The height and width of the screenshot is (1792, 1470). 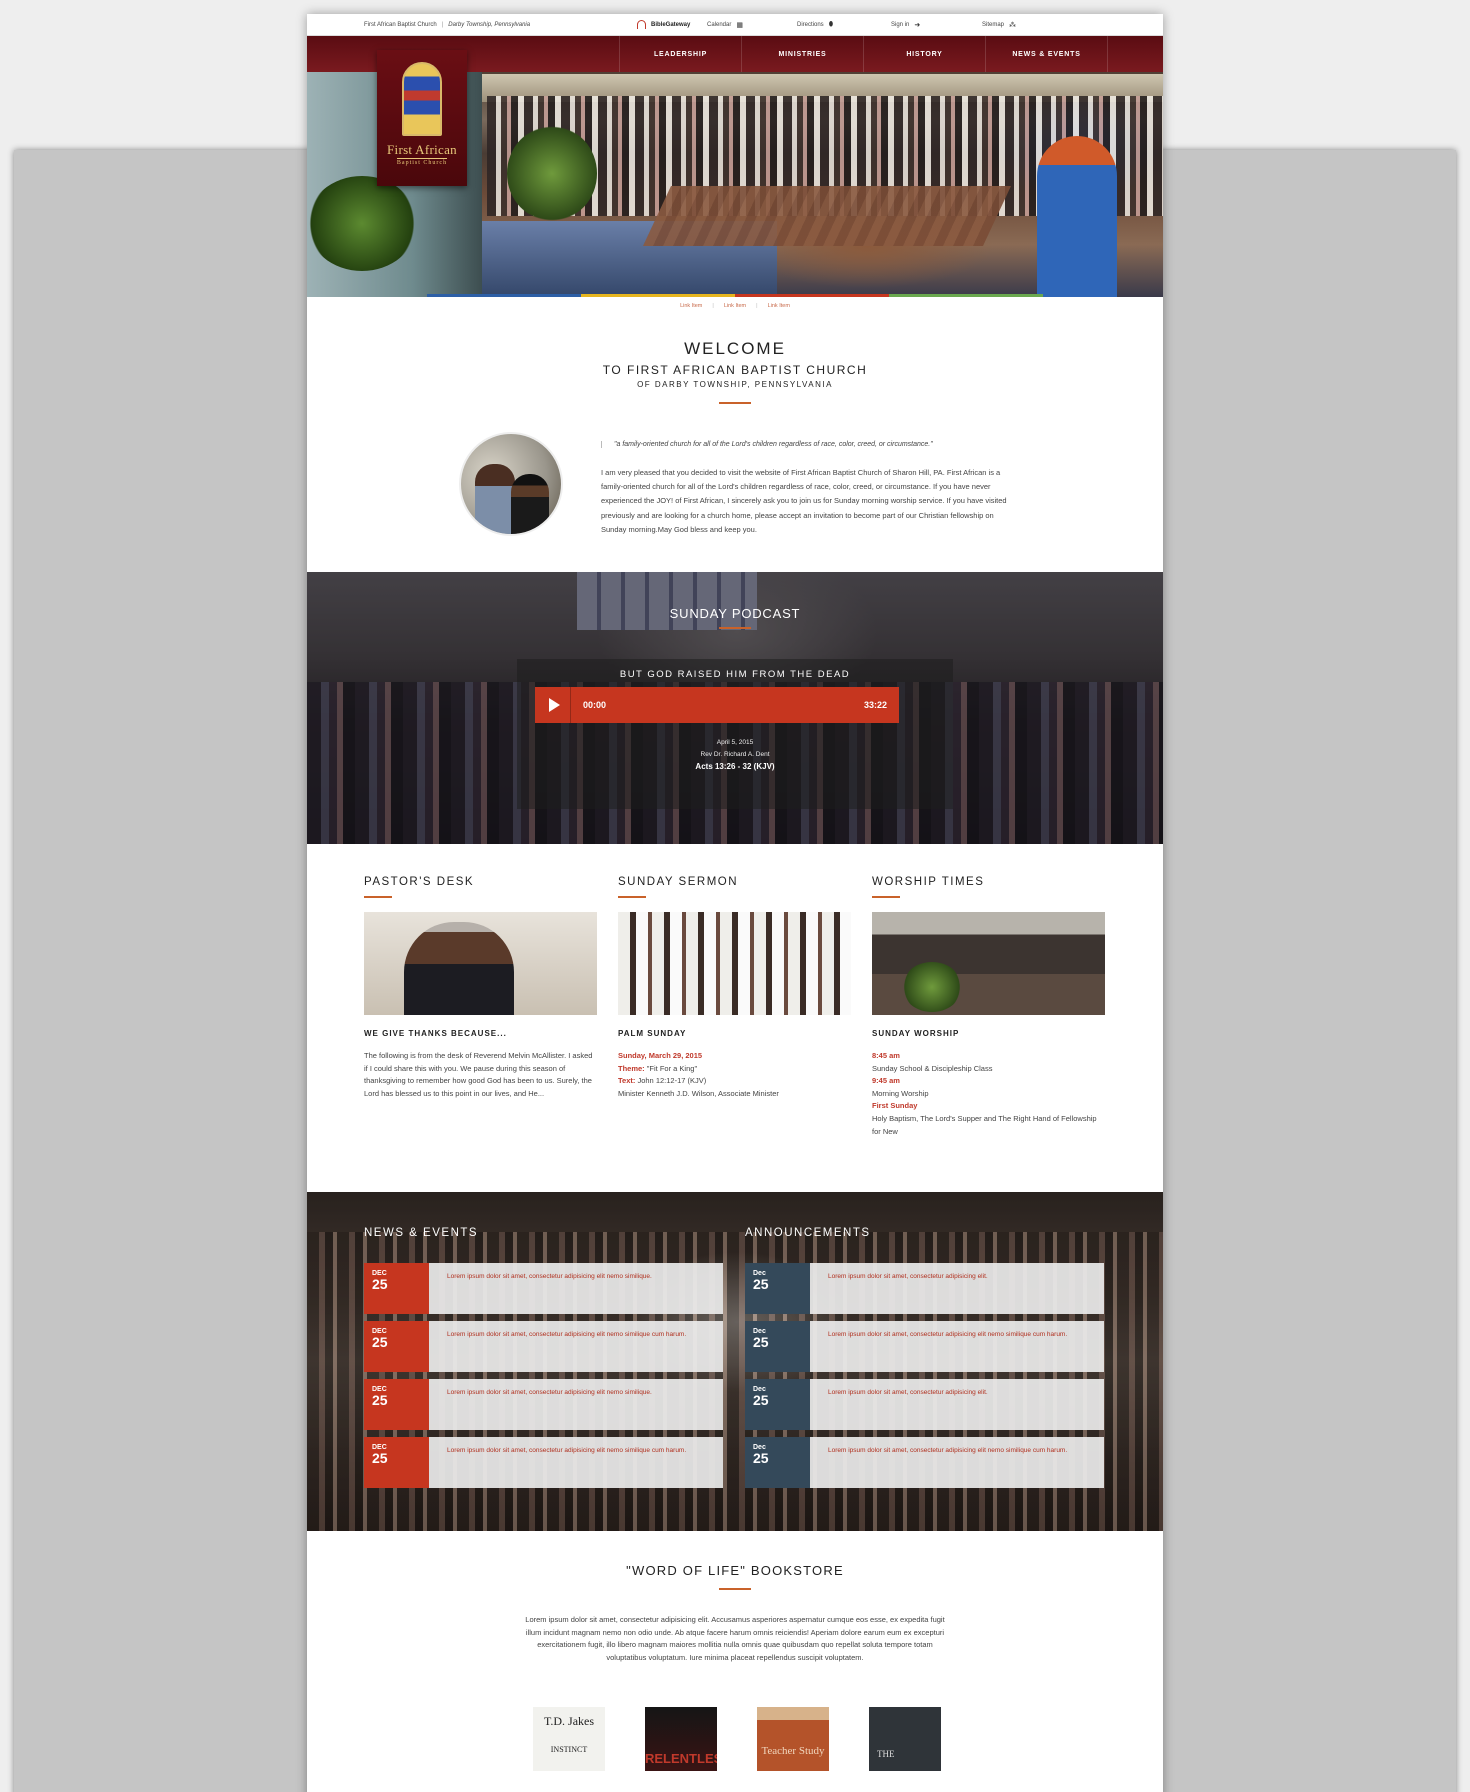 What do you see at coordinates (735, 313) in the screenshot?
I see `sub-links: Link Item | Link Item | Link Item` at bounding box center [735, 313].